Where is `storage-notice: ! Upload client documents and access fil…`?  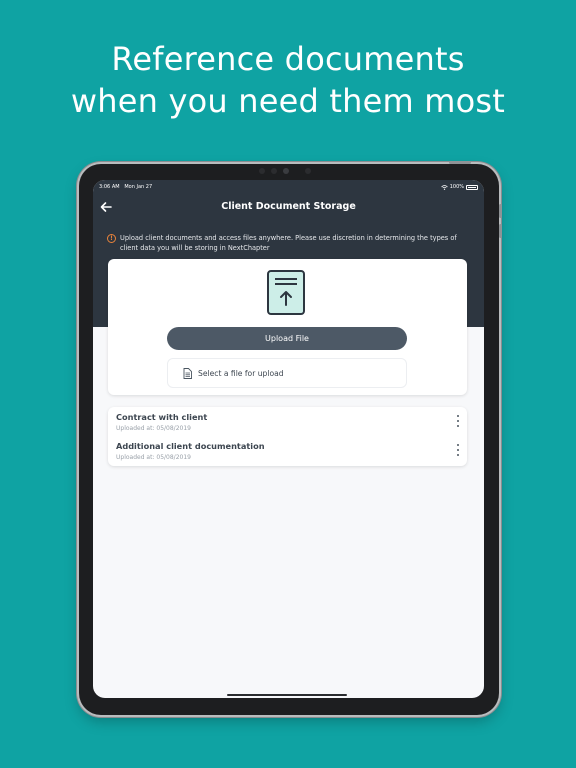
storage-notice: ! Upload client documents and access fil… is located at coordinates (287, 243).